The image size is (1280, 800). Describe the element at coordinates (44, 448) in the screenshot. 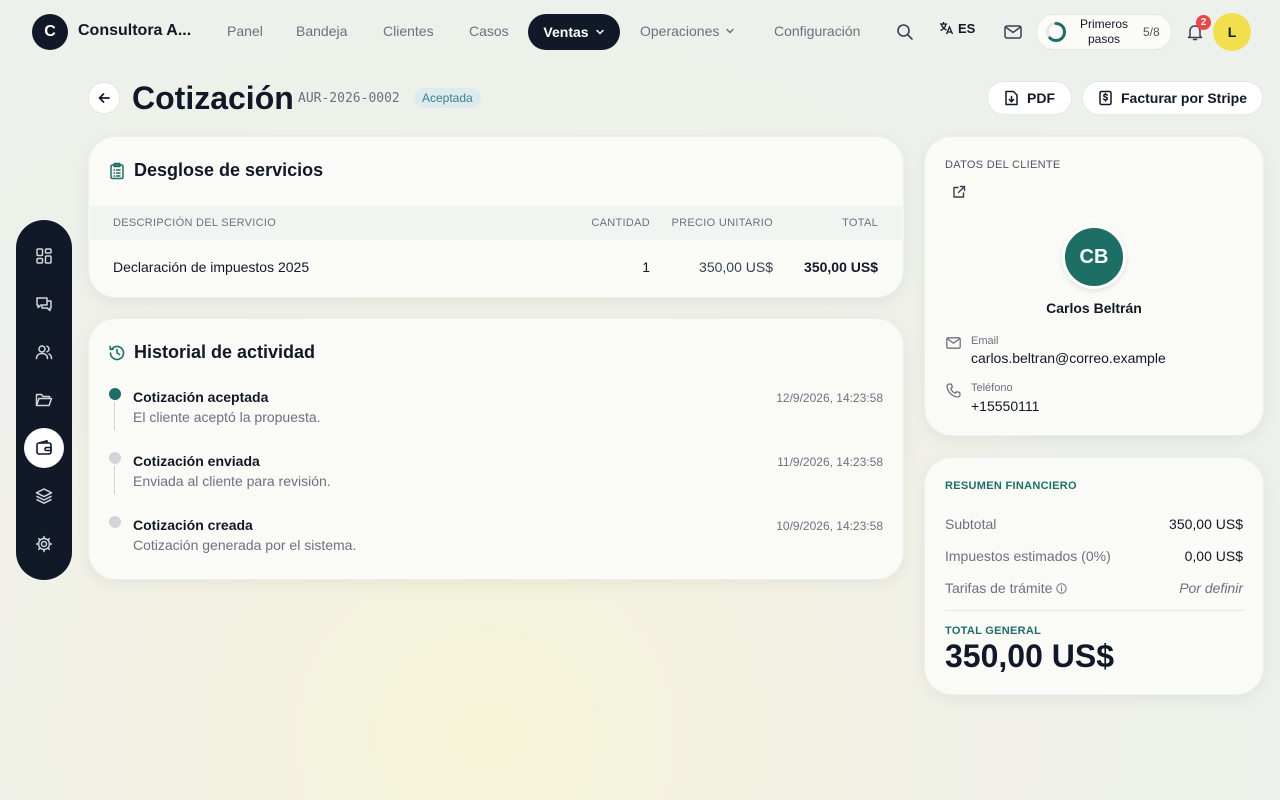

I see `wallet-icon` at that location.